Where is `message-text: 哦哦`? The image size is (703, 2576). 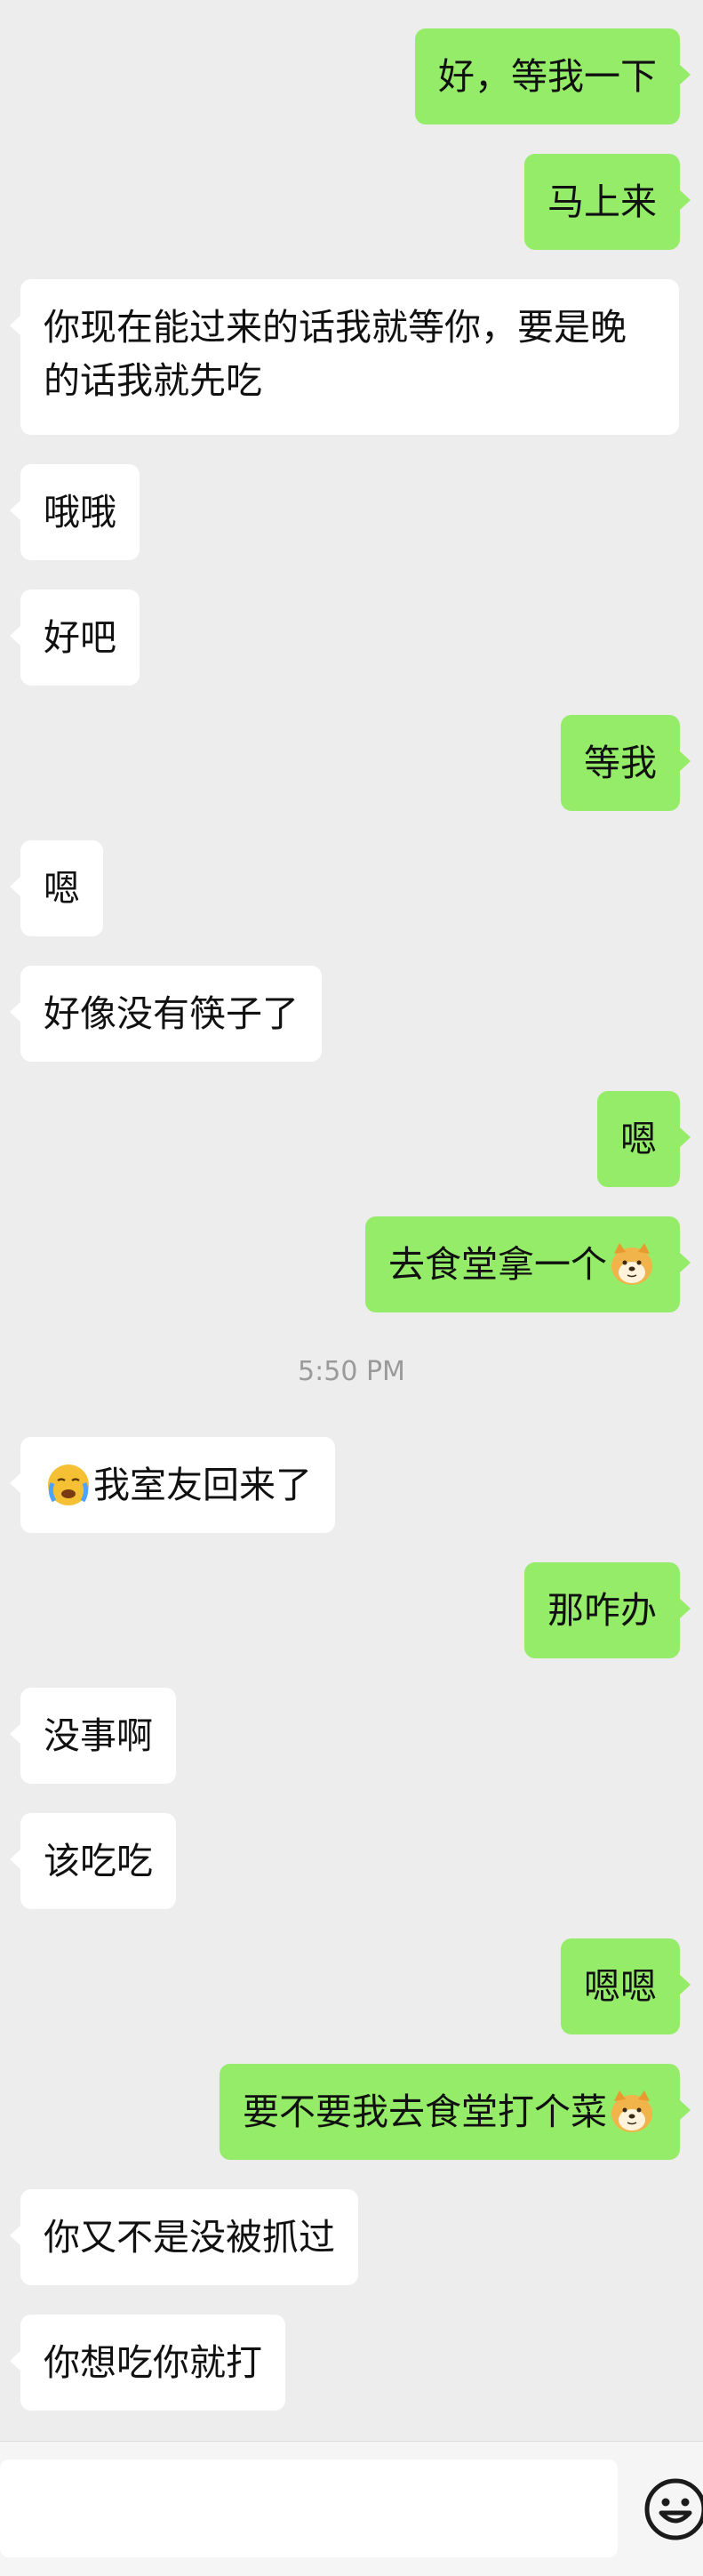
message-text: 哦哦 is located at coordinates (80, 512).